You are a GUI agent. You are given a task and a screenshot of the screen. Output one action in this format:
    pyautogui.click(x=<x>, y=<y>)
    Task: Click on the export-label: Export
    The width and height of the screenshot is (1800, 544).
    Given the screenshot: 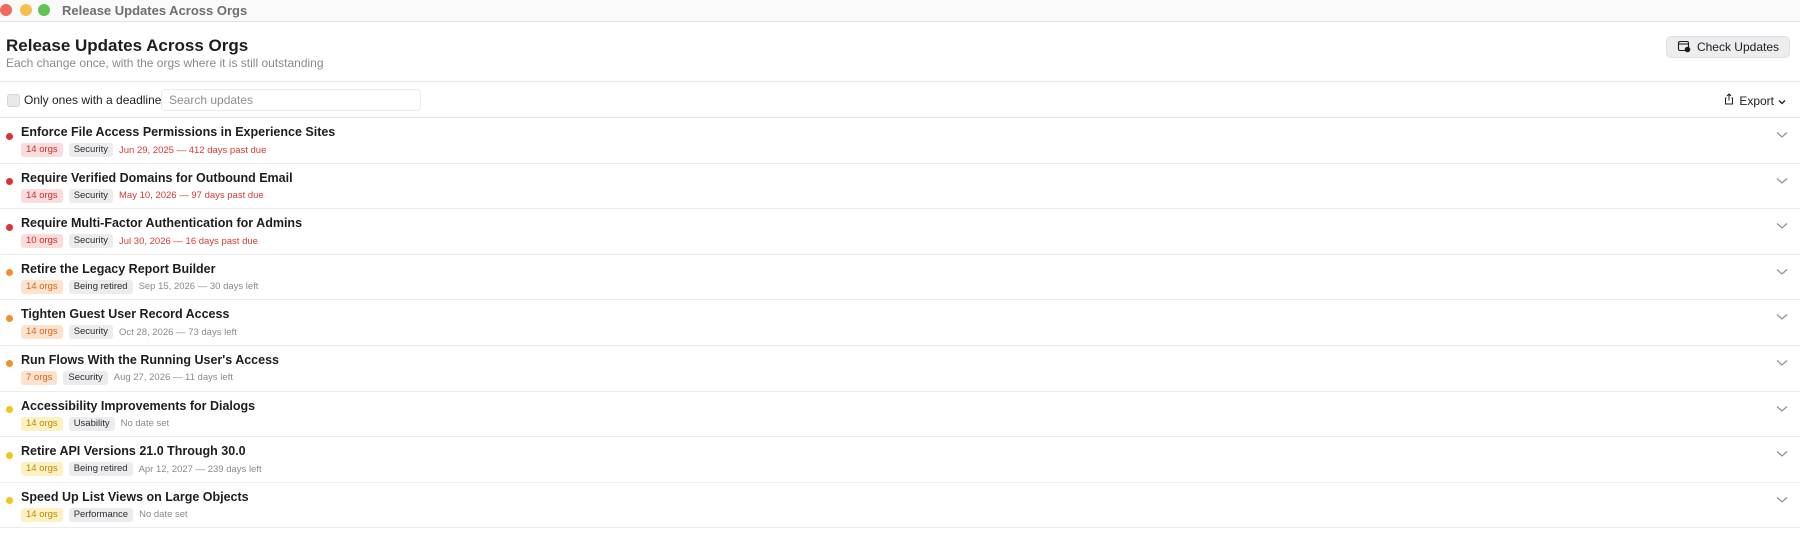 What is the action you would take?
    pyautogui.click(x=1756, y=100)
    